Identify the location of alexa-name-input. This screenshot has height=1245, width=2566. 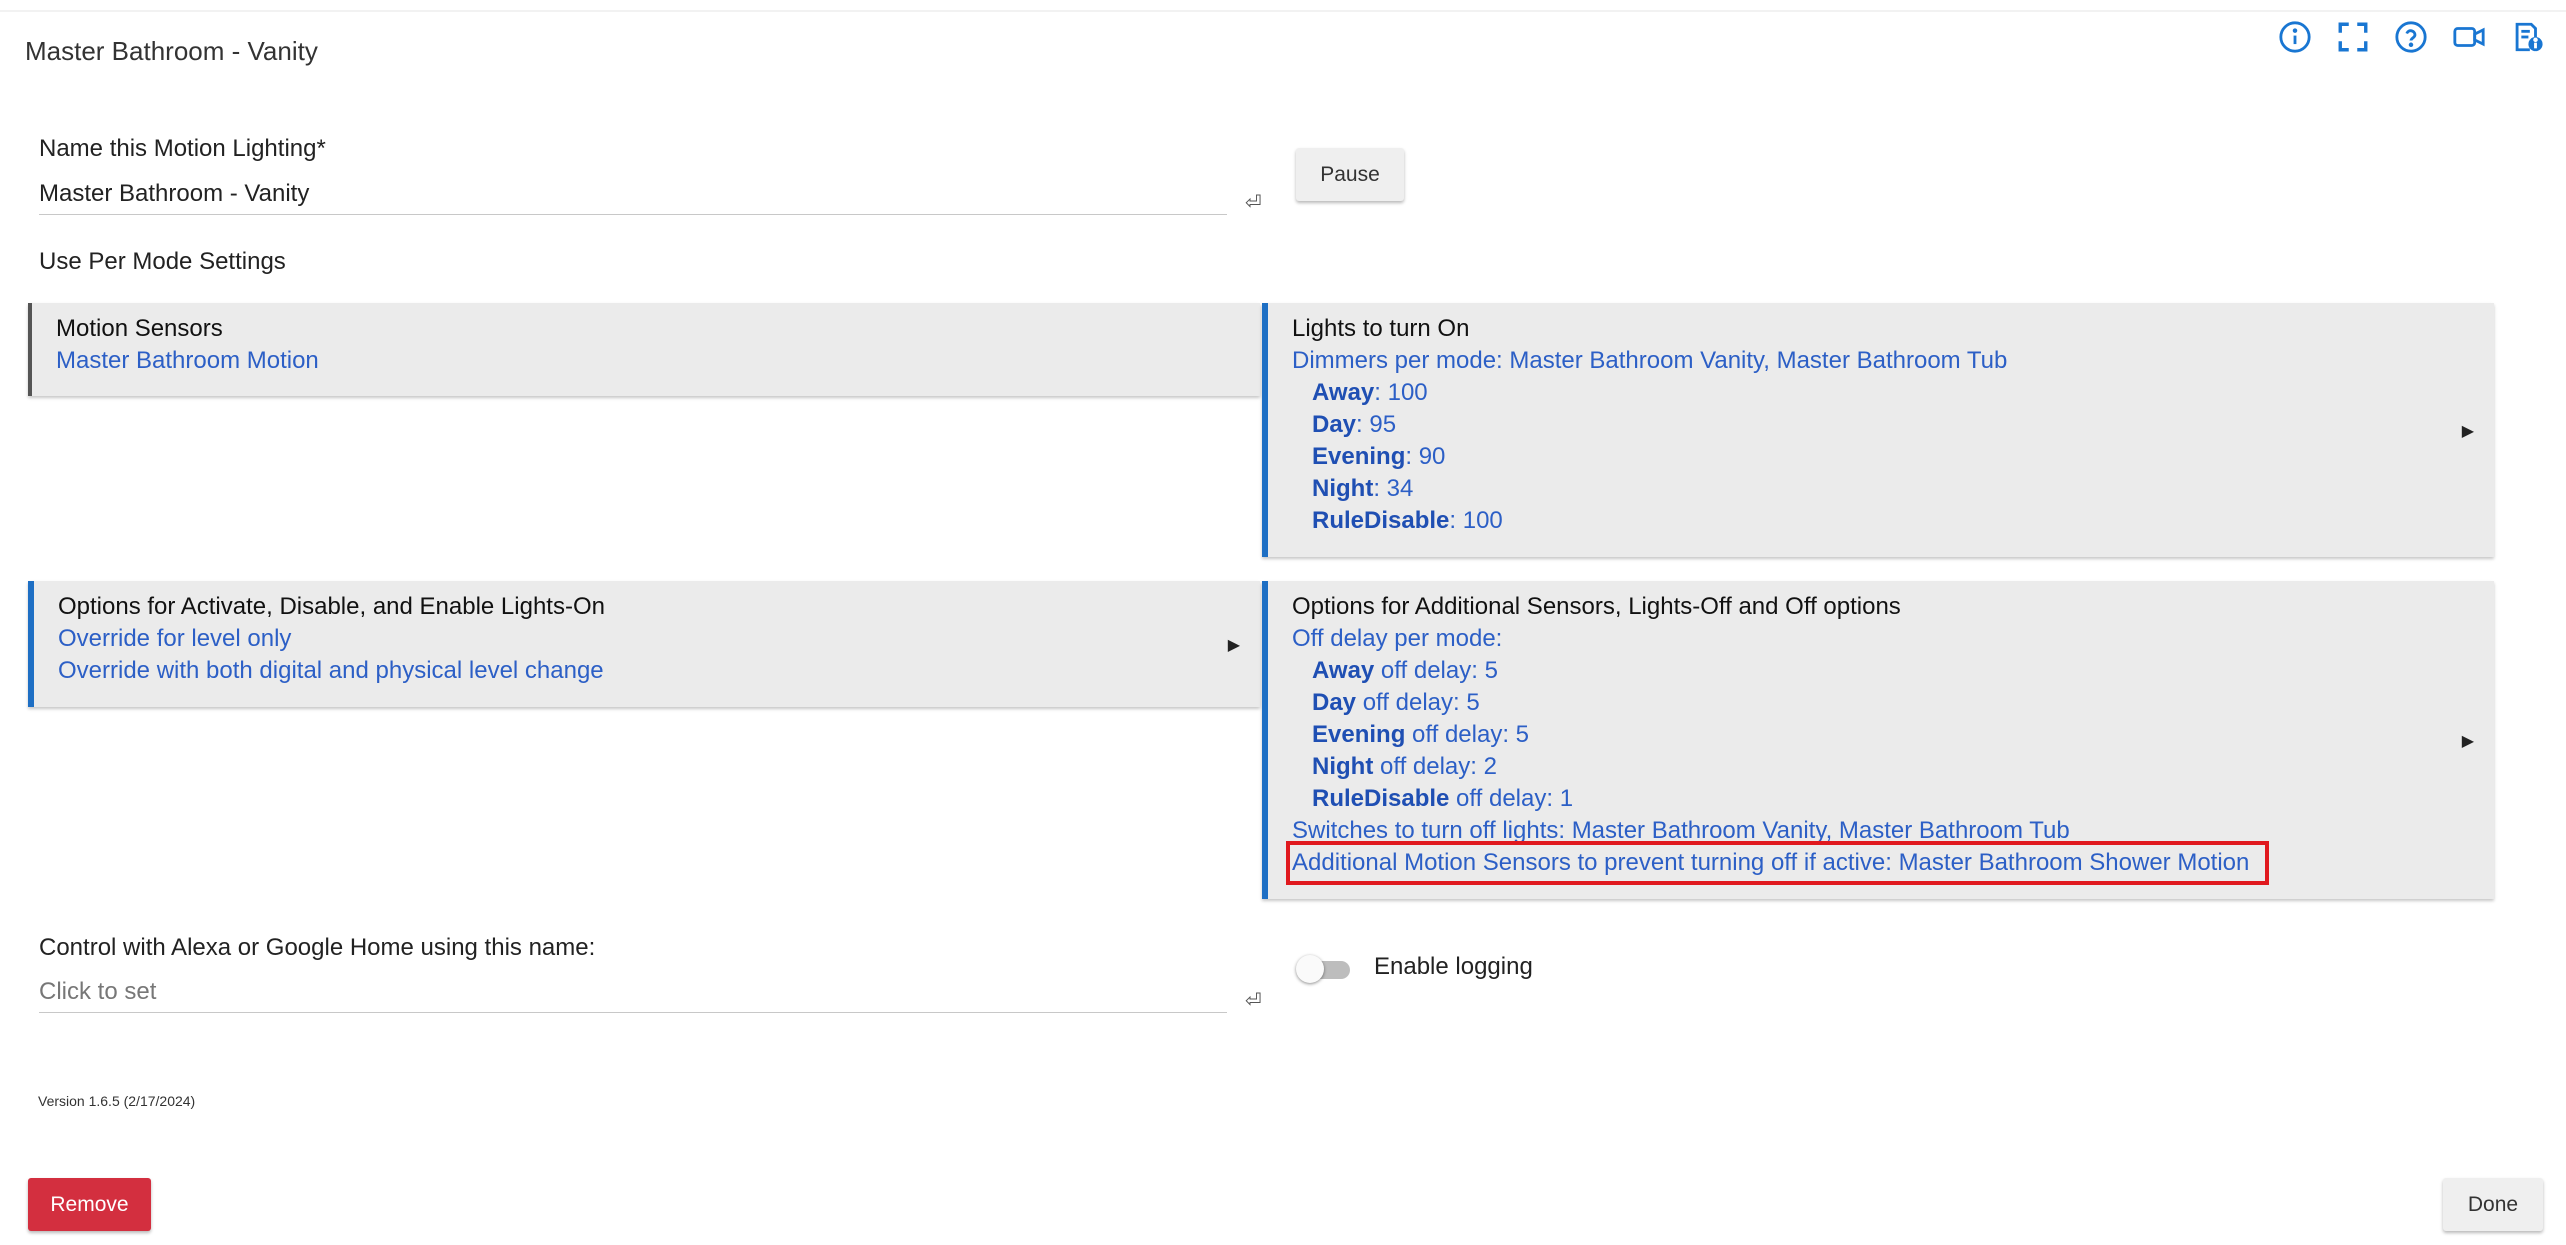
(633, 992).